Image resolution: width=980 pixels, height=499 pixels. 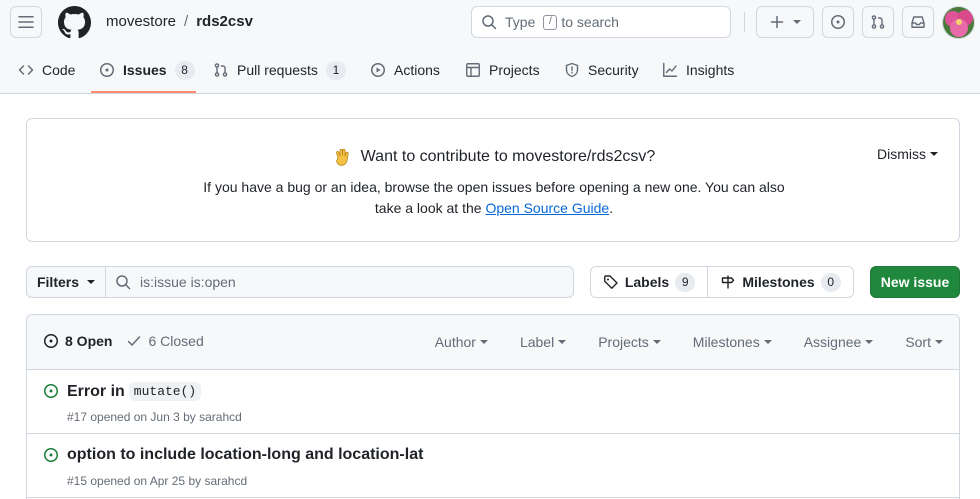 What do you see at coordinates (157, 481) in the screenshot?
I see `issue-meta: #15 opened on Apr 25 by sarahcd` at bounding box center [157, 481].